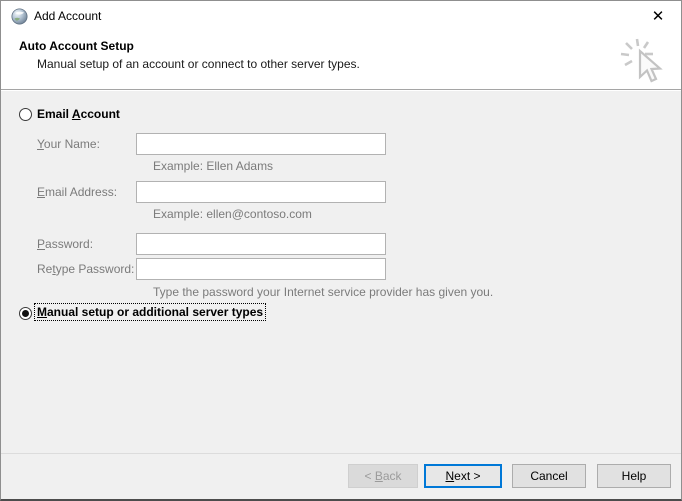 The image size is (682, 501). What do you see at coordinates (77, 192) in the screenshot?
I see `email-address-label: Email Address:` at bounding box center [77, 192].